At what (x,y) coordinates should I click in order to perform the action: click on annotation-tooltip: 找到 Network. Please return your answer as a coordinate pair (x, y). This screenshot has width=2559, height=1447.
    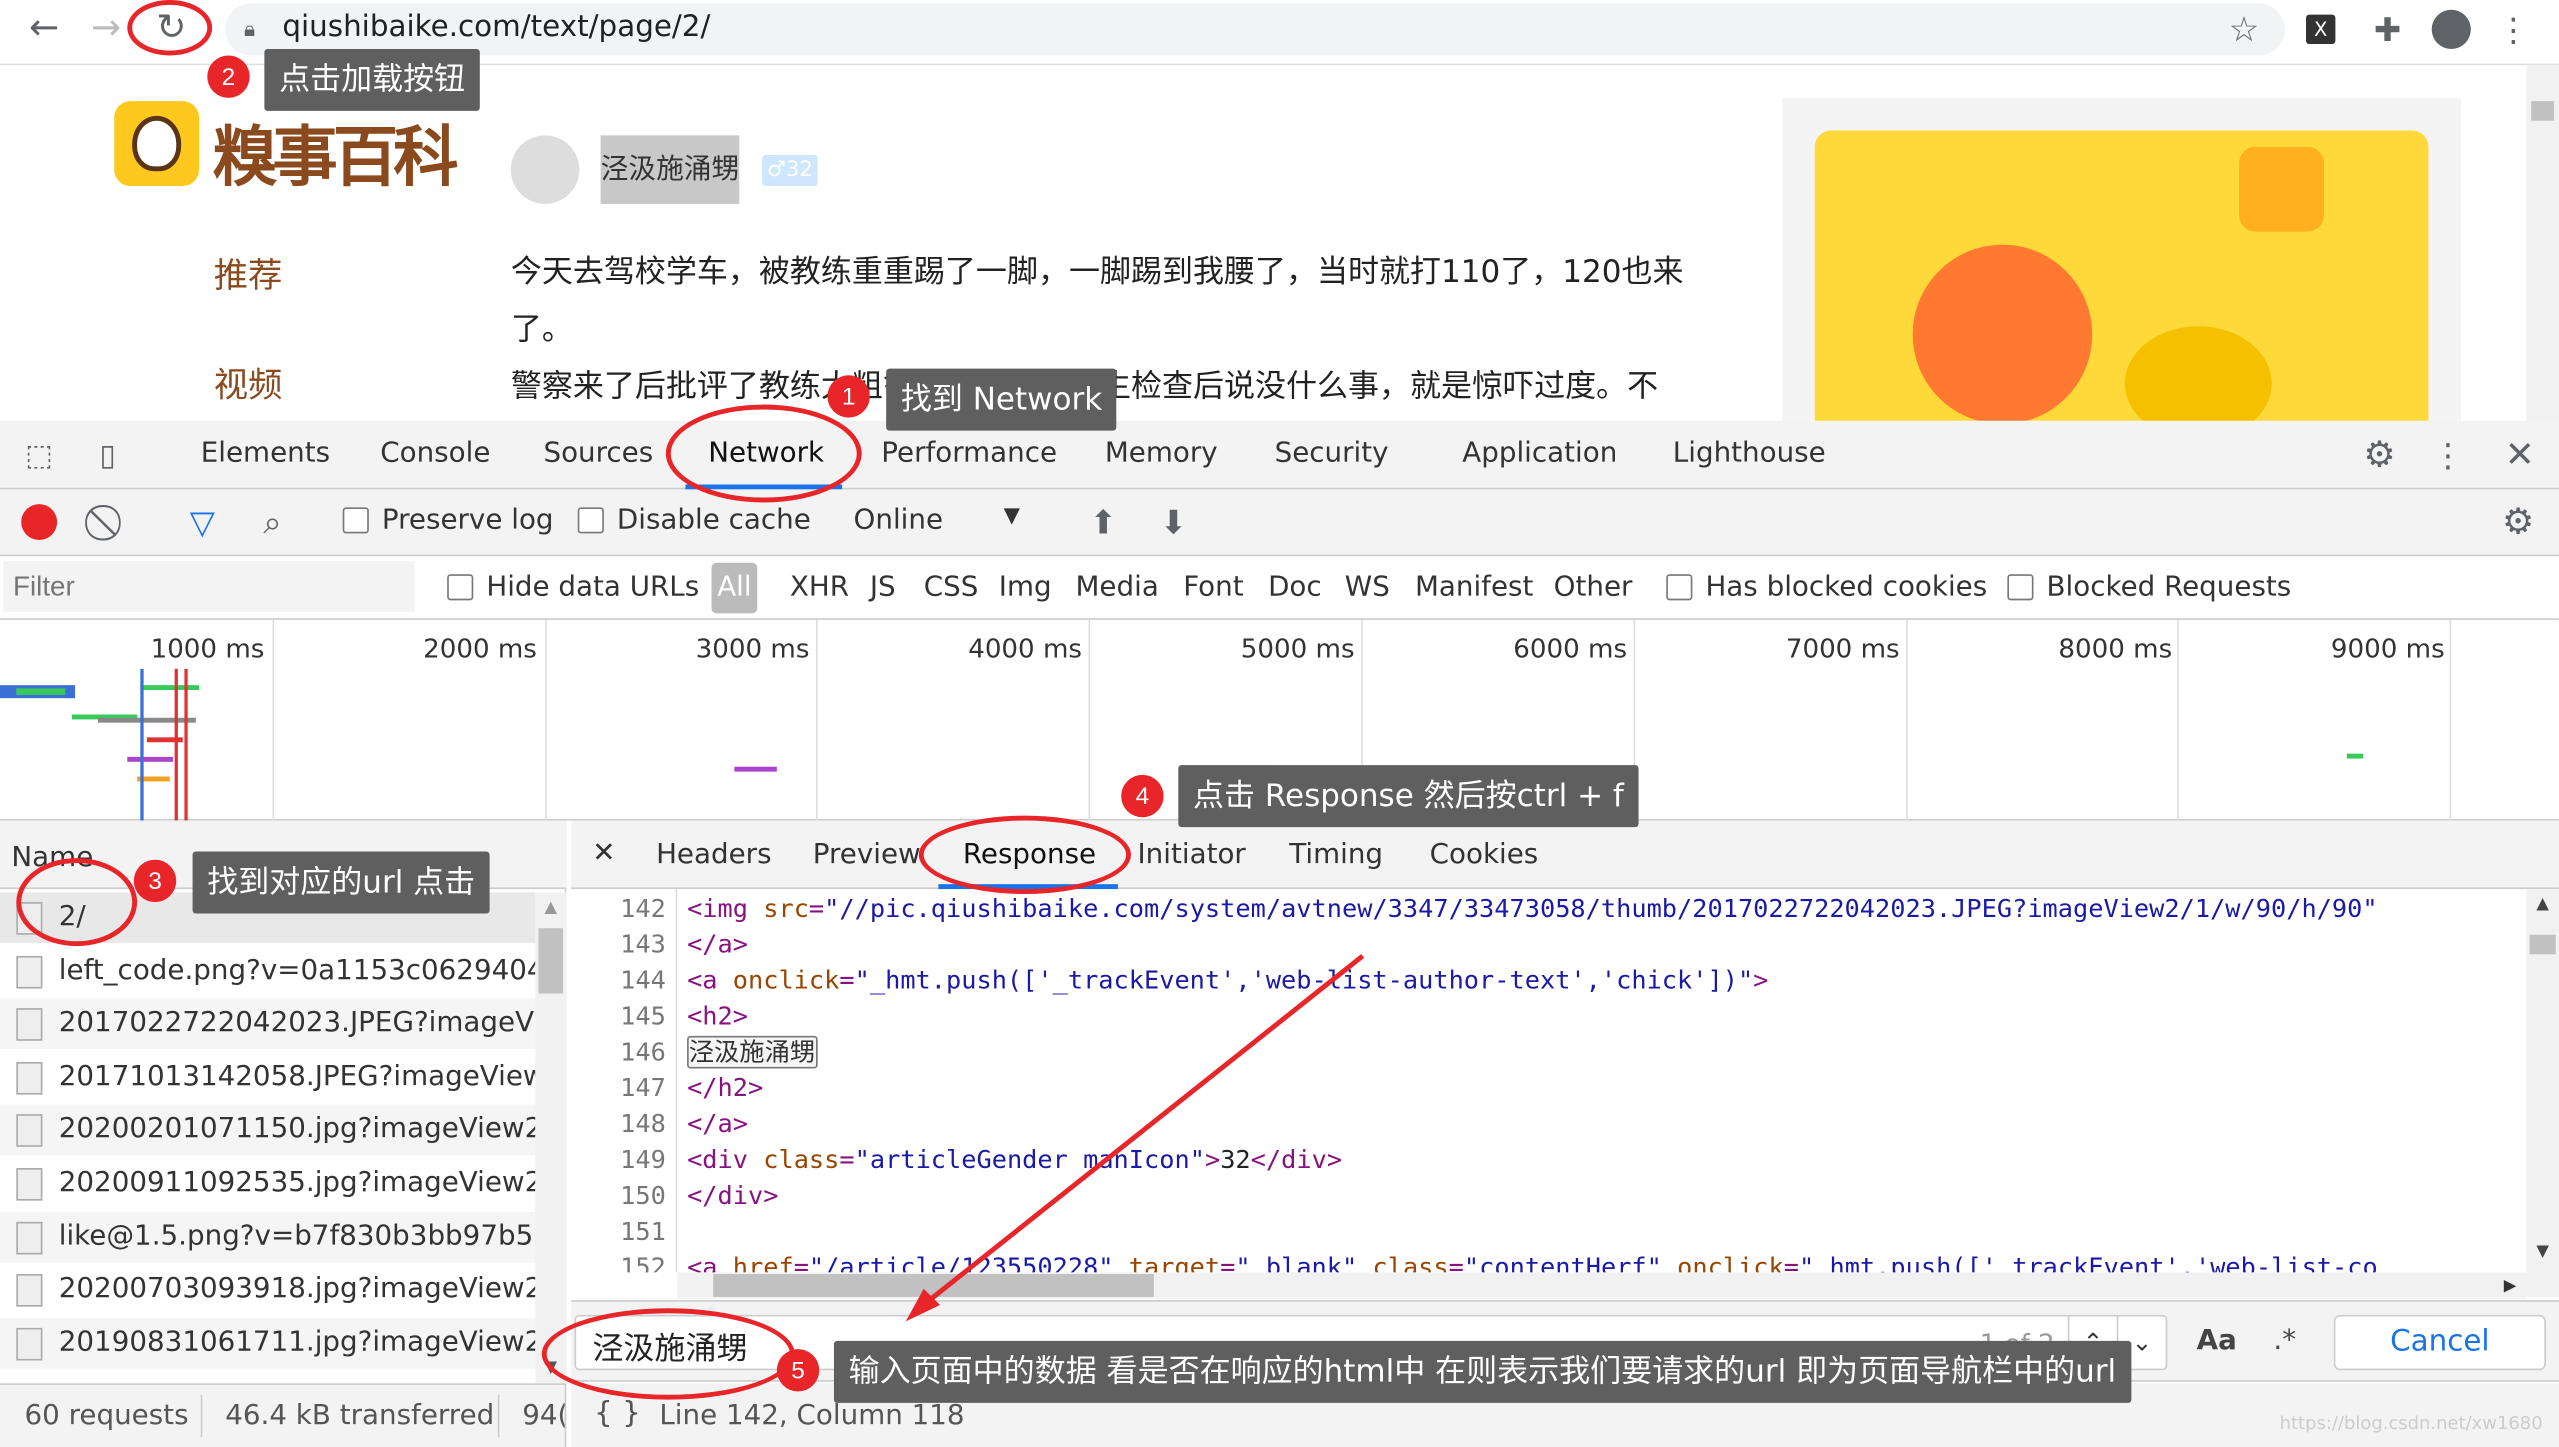
    Looking at the image, I should click on (1001, 399).